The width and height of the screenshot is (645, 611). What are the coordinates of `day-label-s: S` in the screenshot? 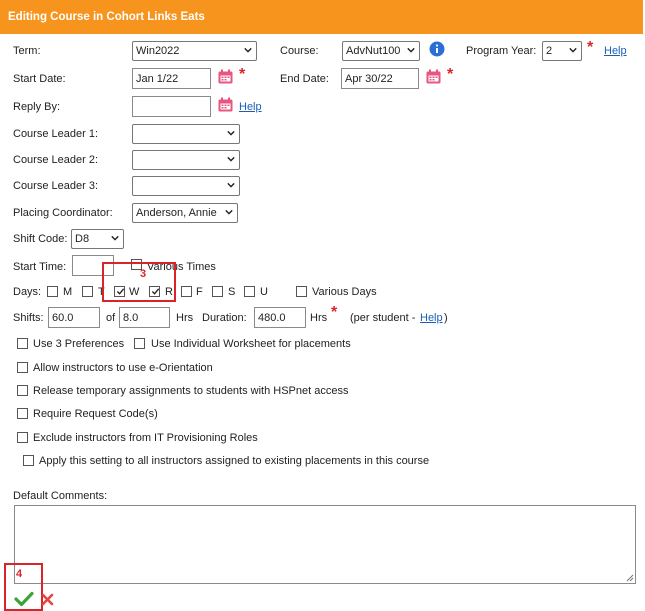 It's located at (232, 292).